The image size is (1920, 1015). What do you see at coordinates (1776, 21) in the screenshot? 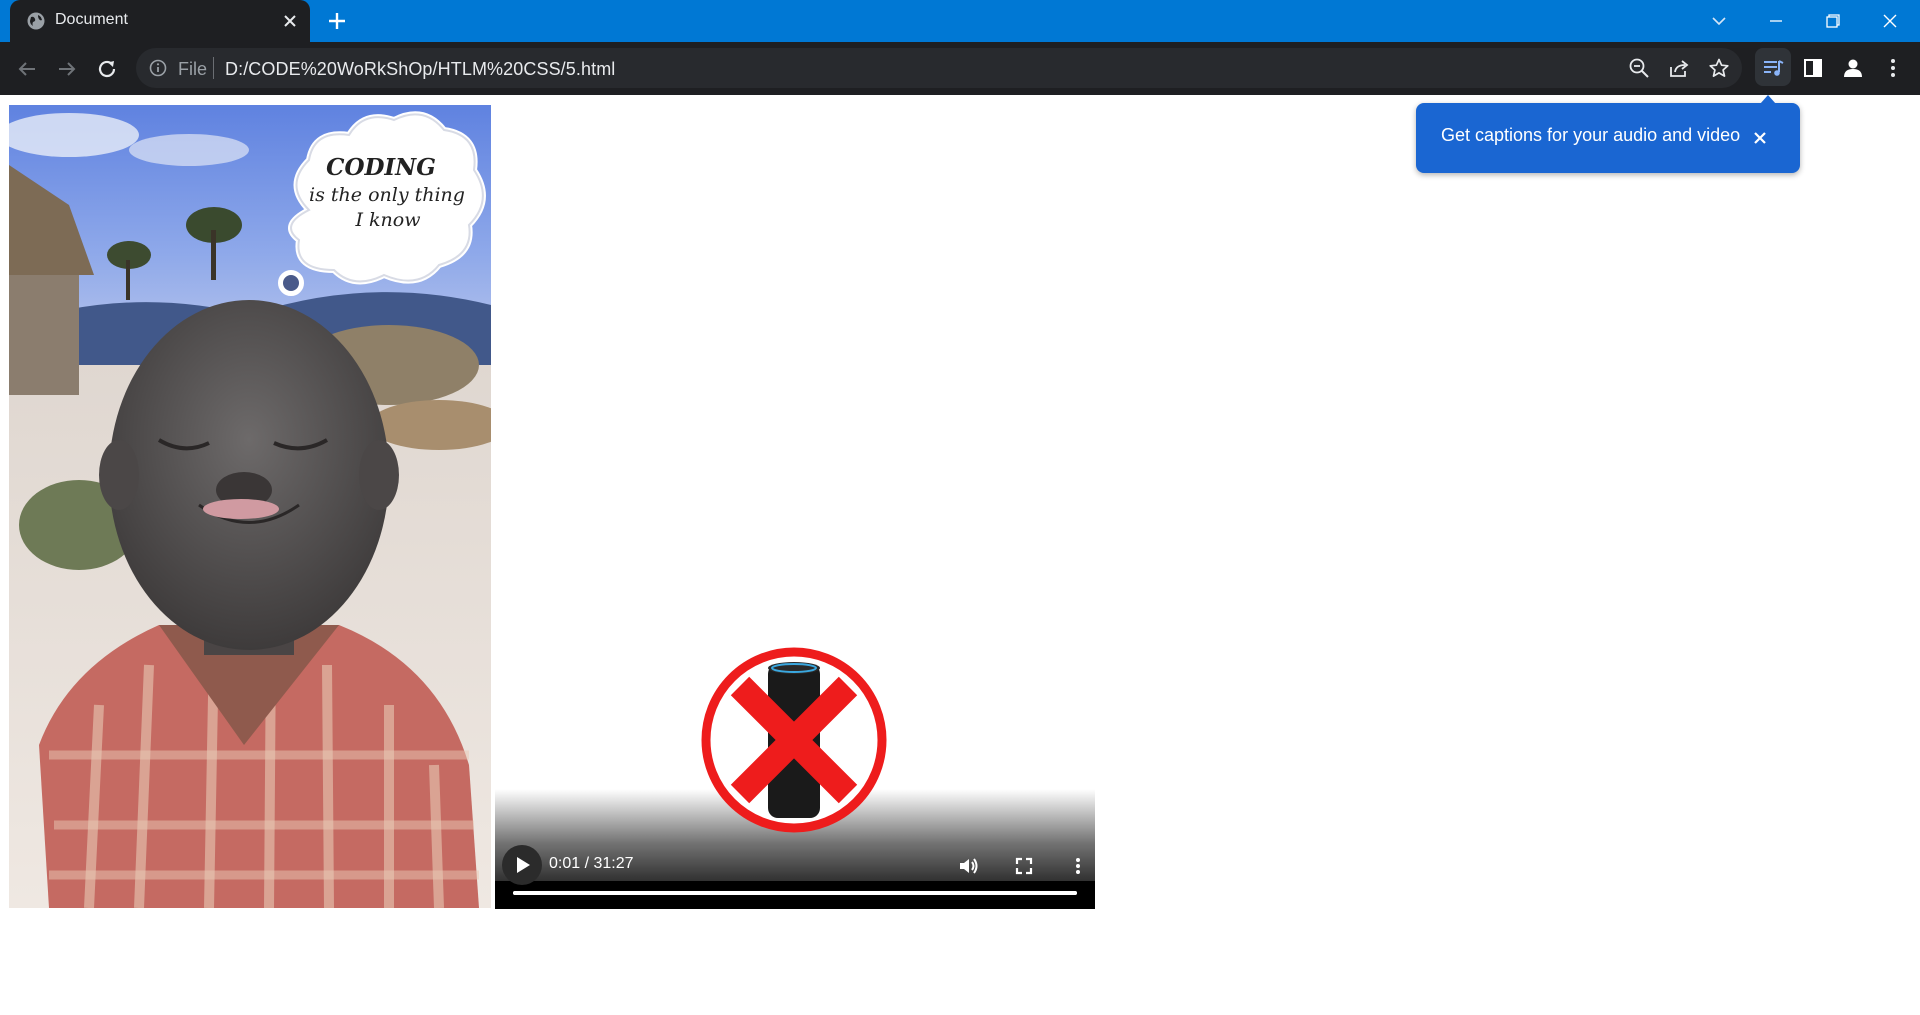
I see `minimize-icon` at bounding box center [1776, 21].